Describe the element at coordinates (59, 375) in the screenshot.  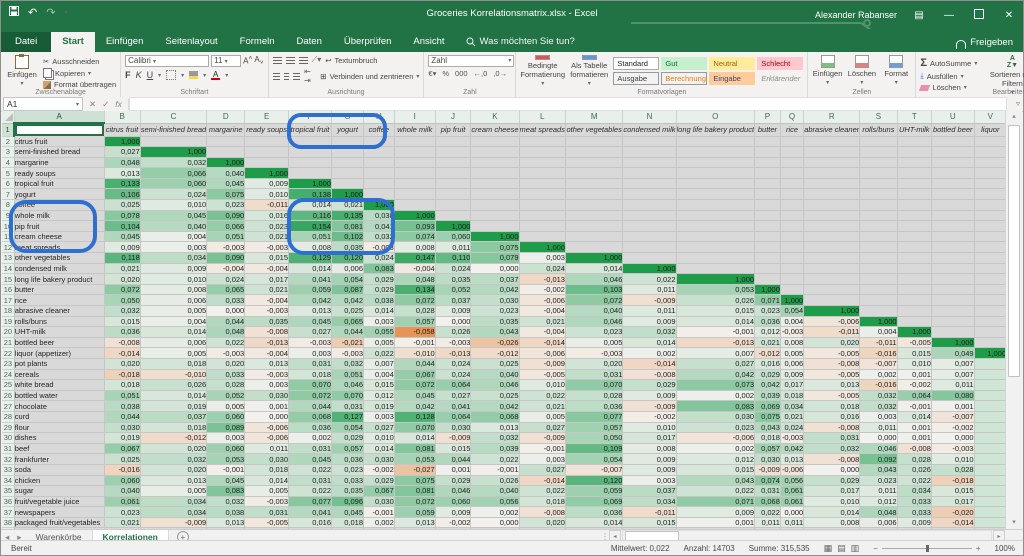
I see `row-label: cereals` at that location.